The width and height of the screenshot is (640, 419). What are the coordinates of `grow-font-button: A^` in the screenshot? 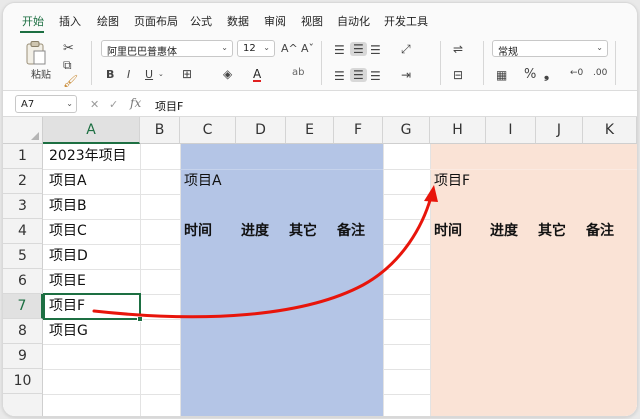 It's located at (289, 48).